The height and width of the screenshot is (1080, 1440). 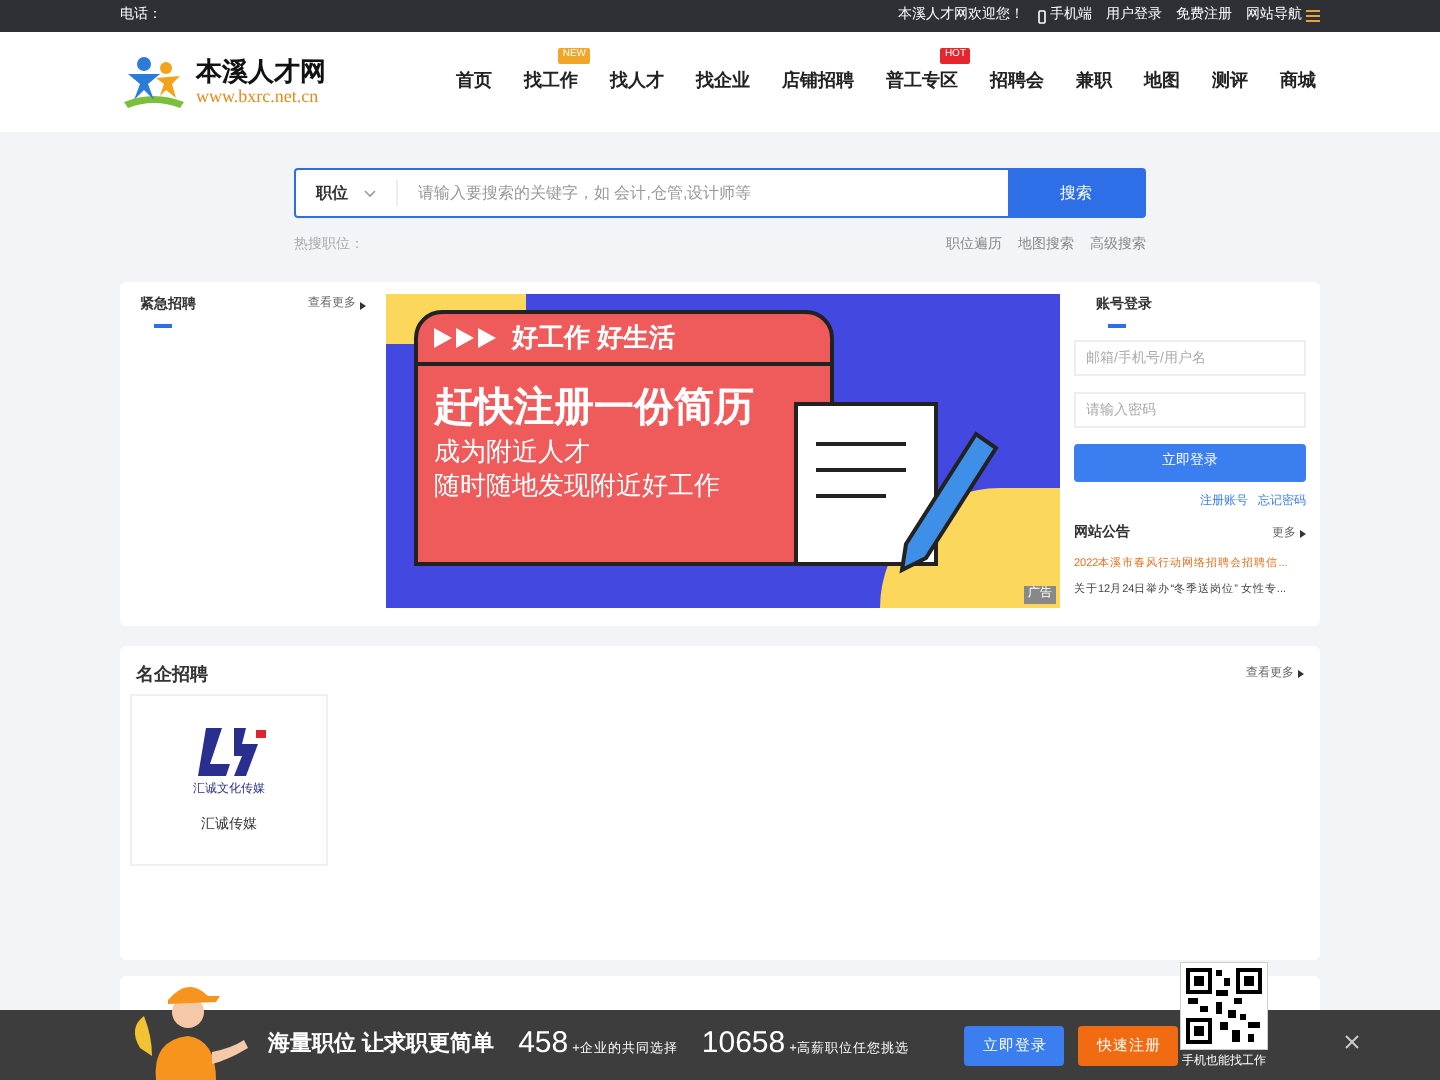 I want to click on stat-number: 458, so click(x=543, y=1044).